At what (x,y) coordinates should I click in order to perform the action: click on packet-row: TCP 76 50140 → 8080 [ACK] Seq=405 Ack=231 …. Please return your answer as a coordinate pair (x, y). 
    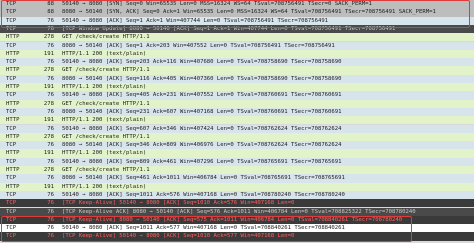
    Looking at the image, I should click on (237, 95).